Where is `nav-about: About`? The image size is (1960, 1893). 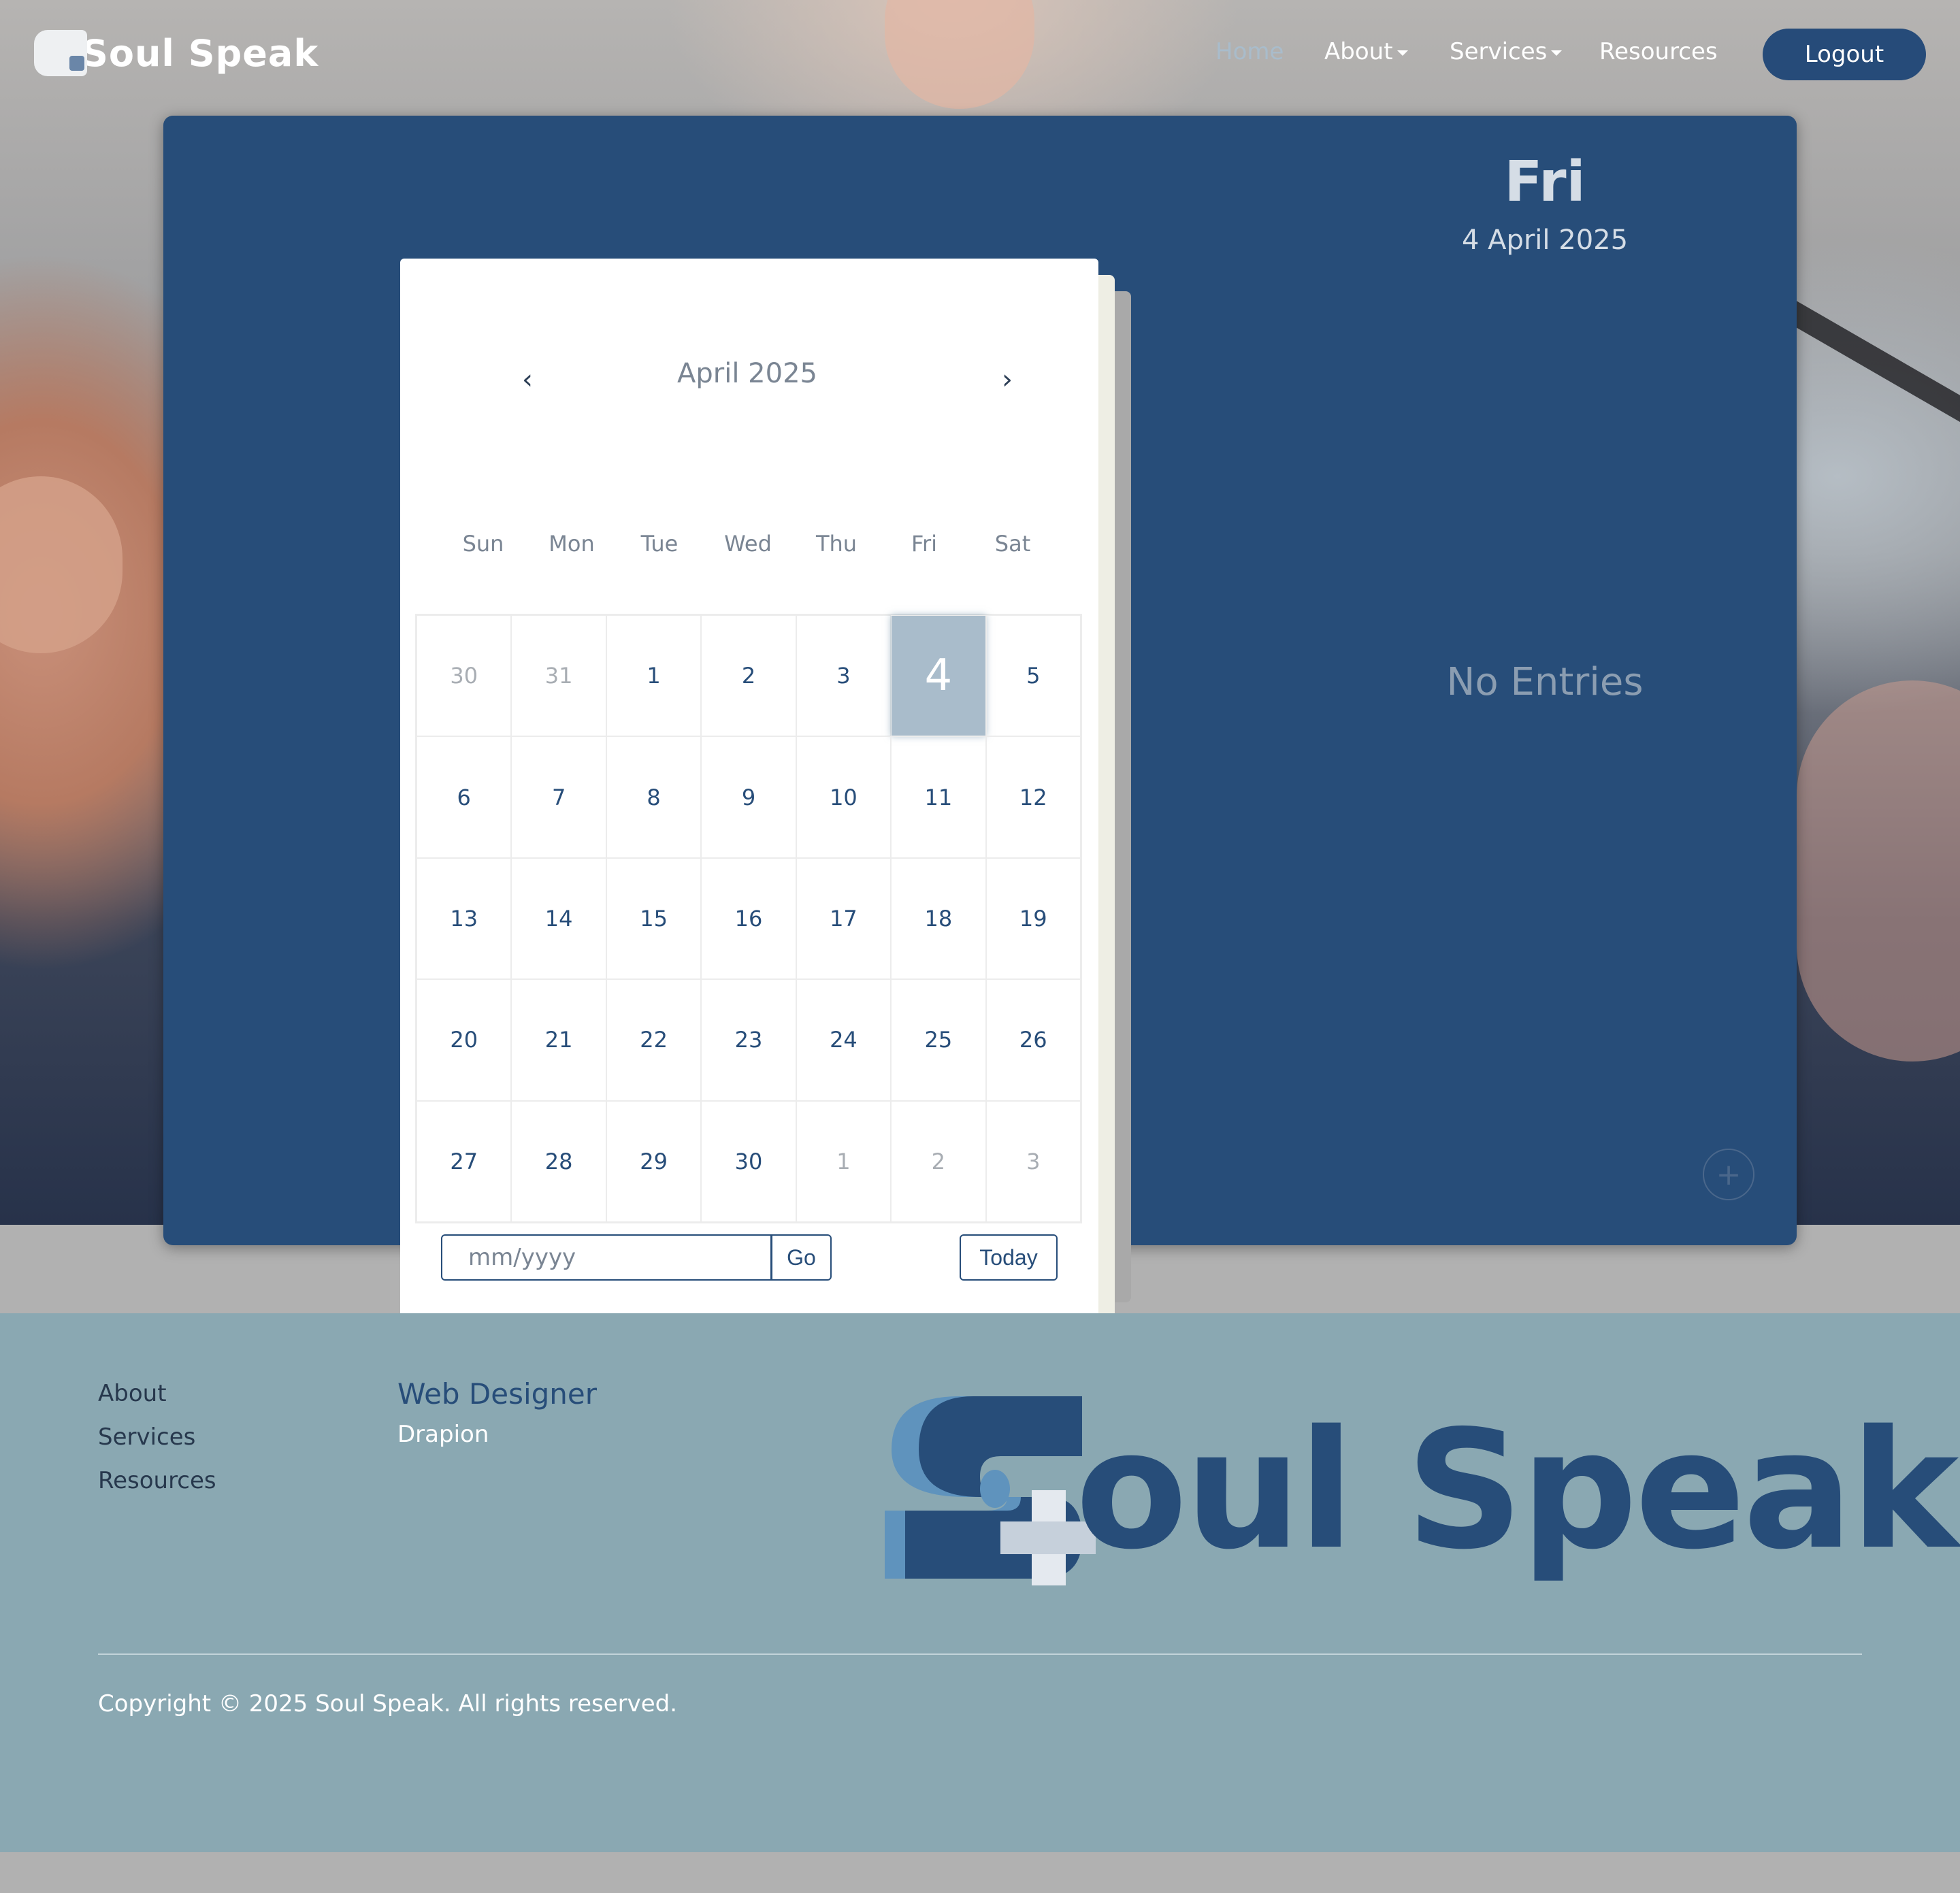 nav-about: About is located at coordinates (1366, 51).